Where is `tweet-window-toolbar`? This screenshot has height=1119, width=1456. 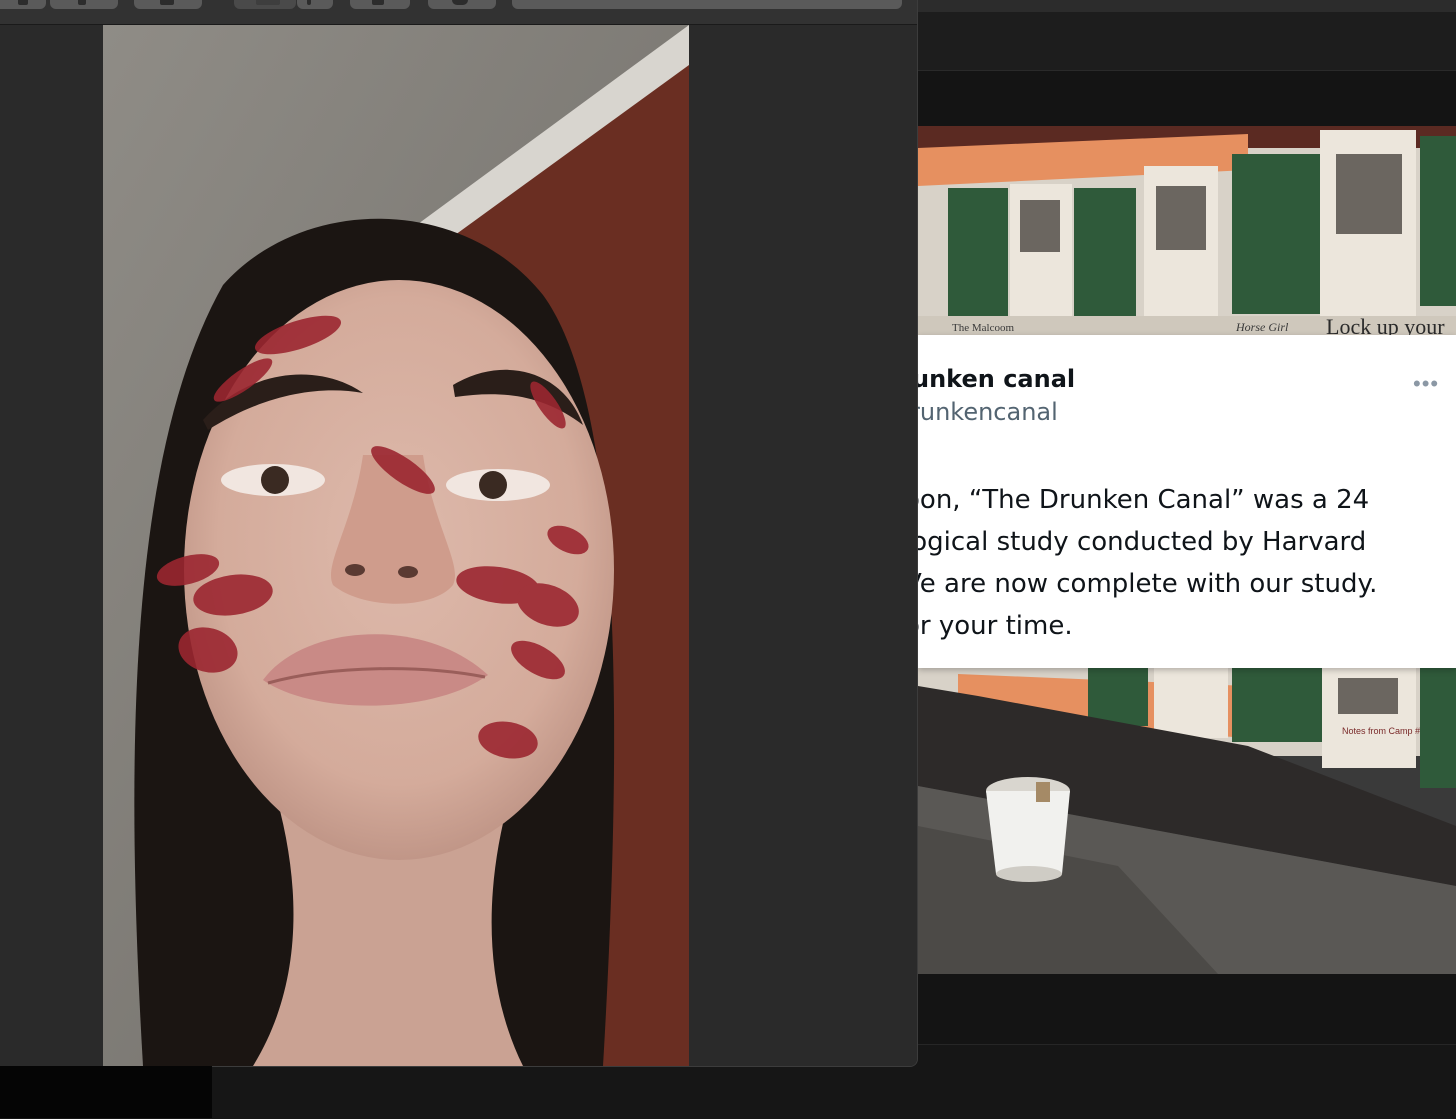
tweet-window-toolbar is located at coordinates (1178, 41).